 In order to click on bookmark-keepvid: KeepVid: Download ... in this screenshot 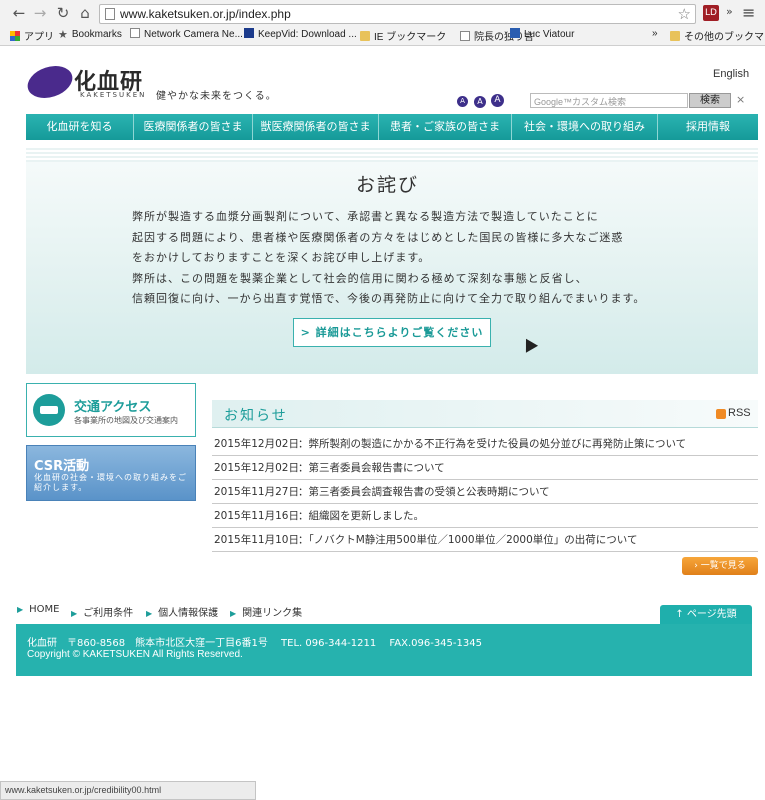, I will do `click(300, 34)`.